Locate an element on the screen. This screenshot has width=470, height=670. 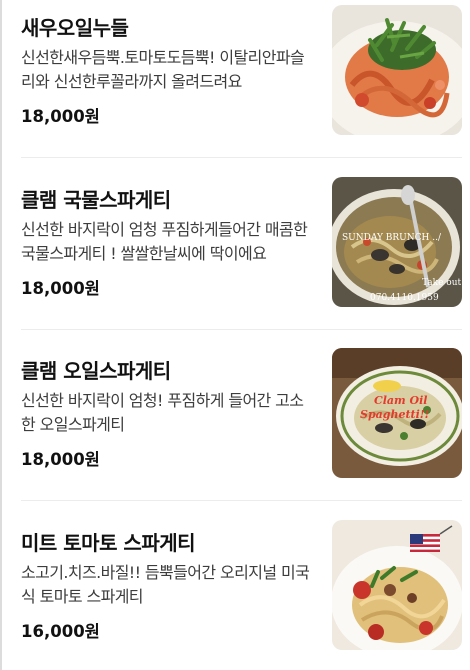
shrimp-oil-noodle-photo is located at coordinates (397, 70).